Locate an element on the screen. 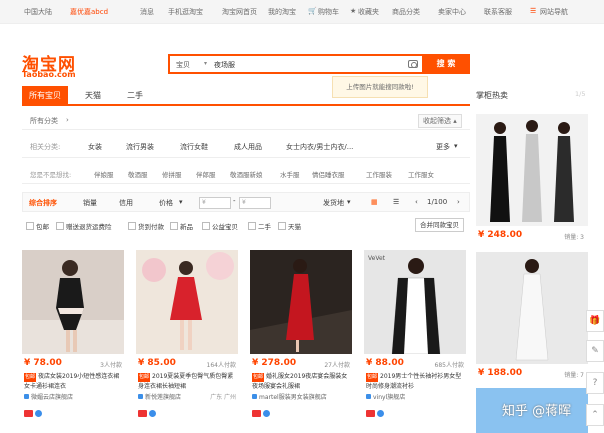 Image resolution: width=604 pixels, height=433 pixels. edit-icon: ✎ is located at coordinates (595, 351).